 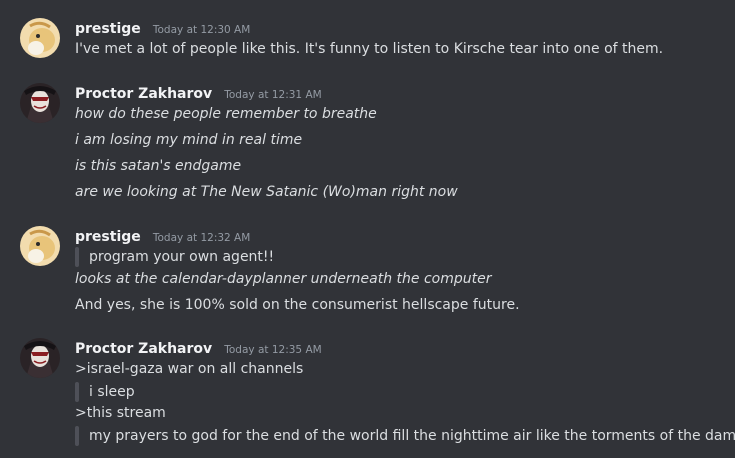 What do you see at coordinates (158, 166) in the screenshot?
I see `message-text: is this satan's endgame` at bounding box center [158, 166].